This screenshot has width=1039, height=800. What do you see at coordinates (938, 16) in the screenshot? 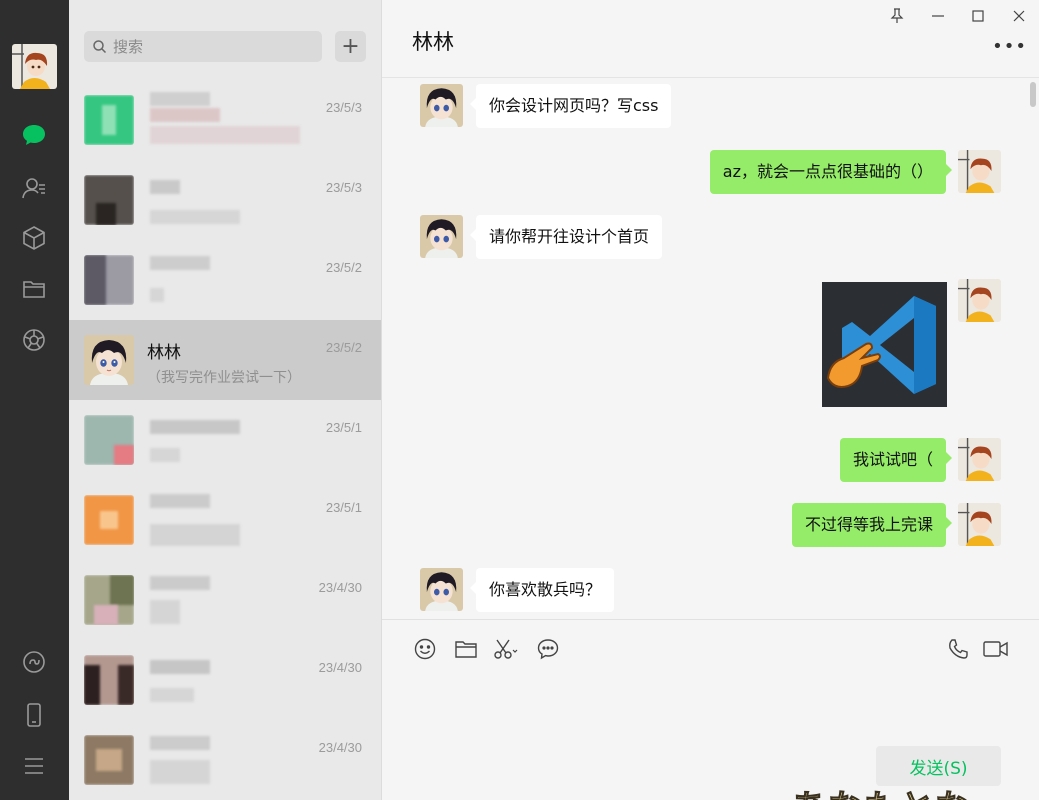
I see `minimize-icon` at bounding box center [938, 16].